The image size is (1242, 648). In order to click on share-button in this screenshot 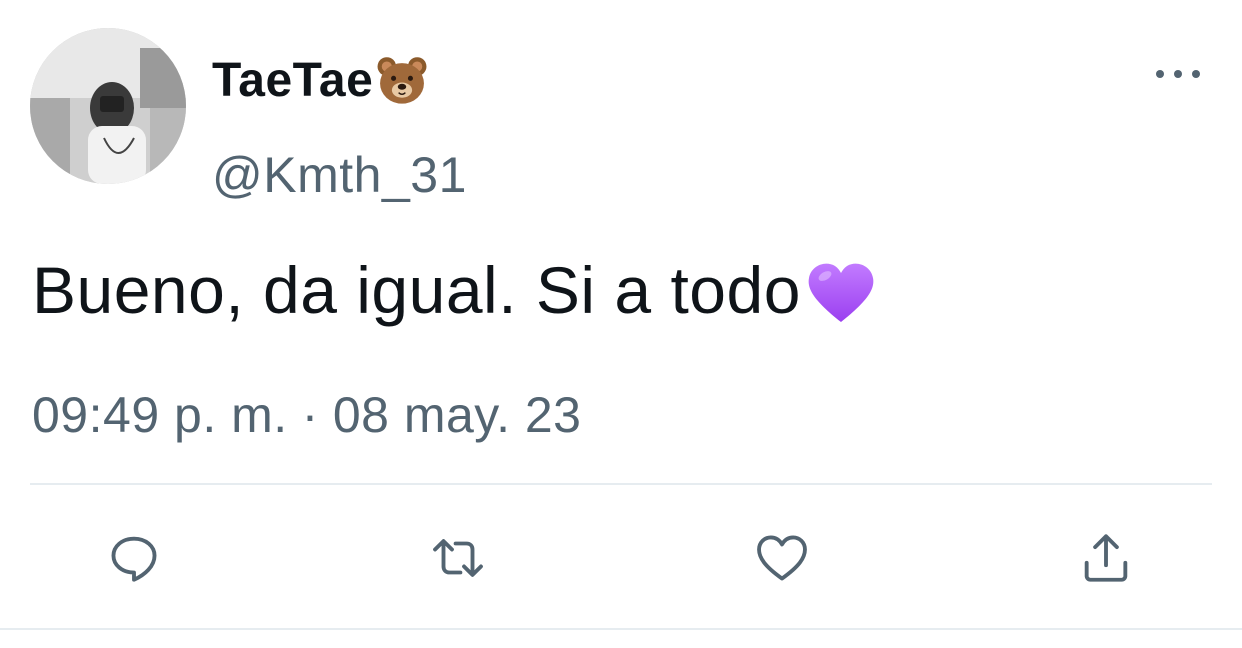, I will do `click(1106, 558)`.